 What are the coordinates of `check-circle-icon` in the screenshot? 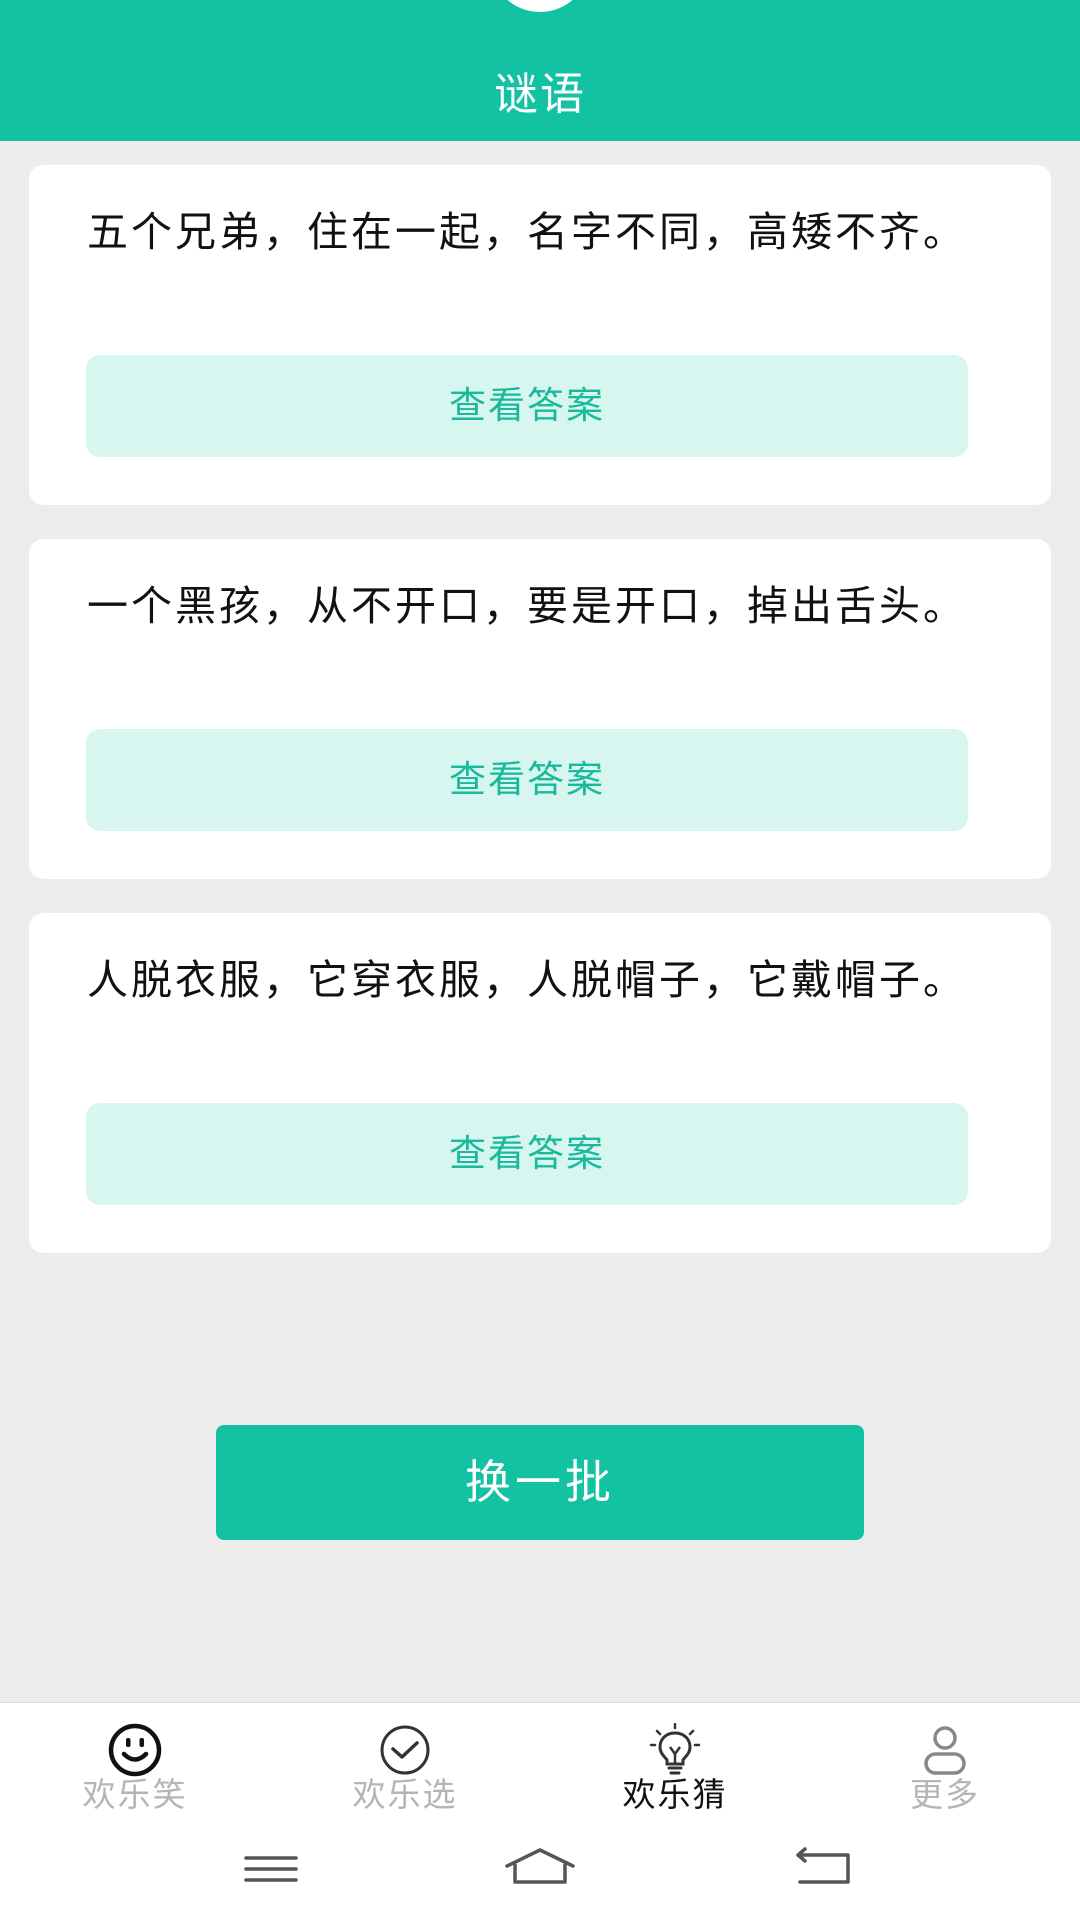 It's located at (405, 1750).